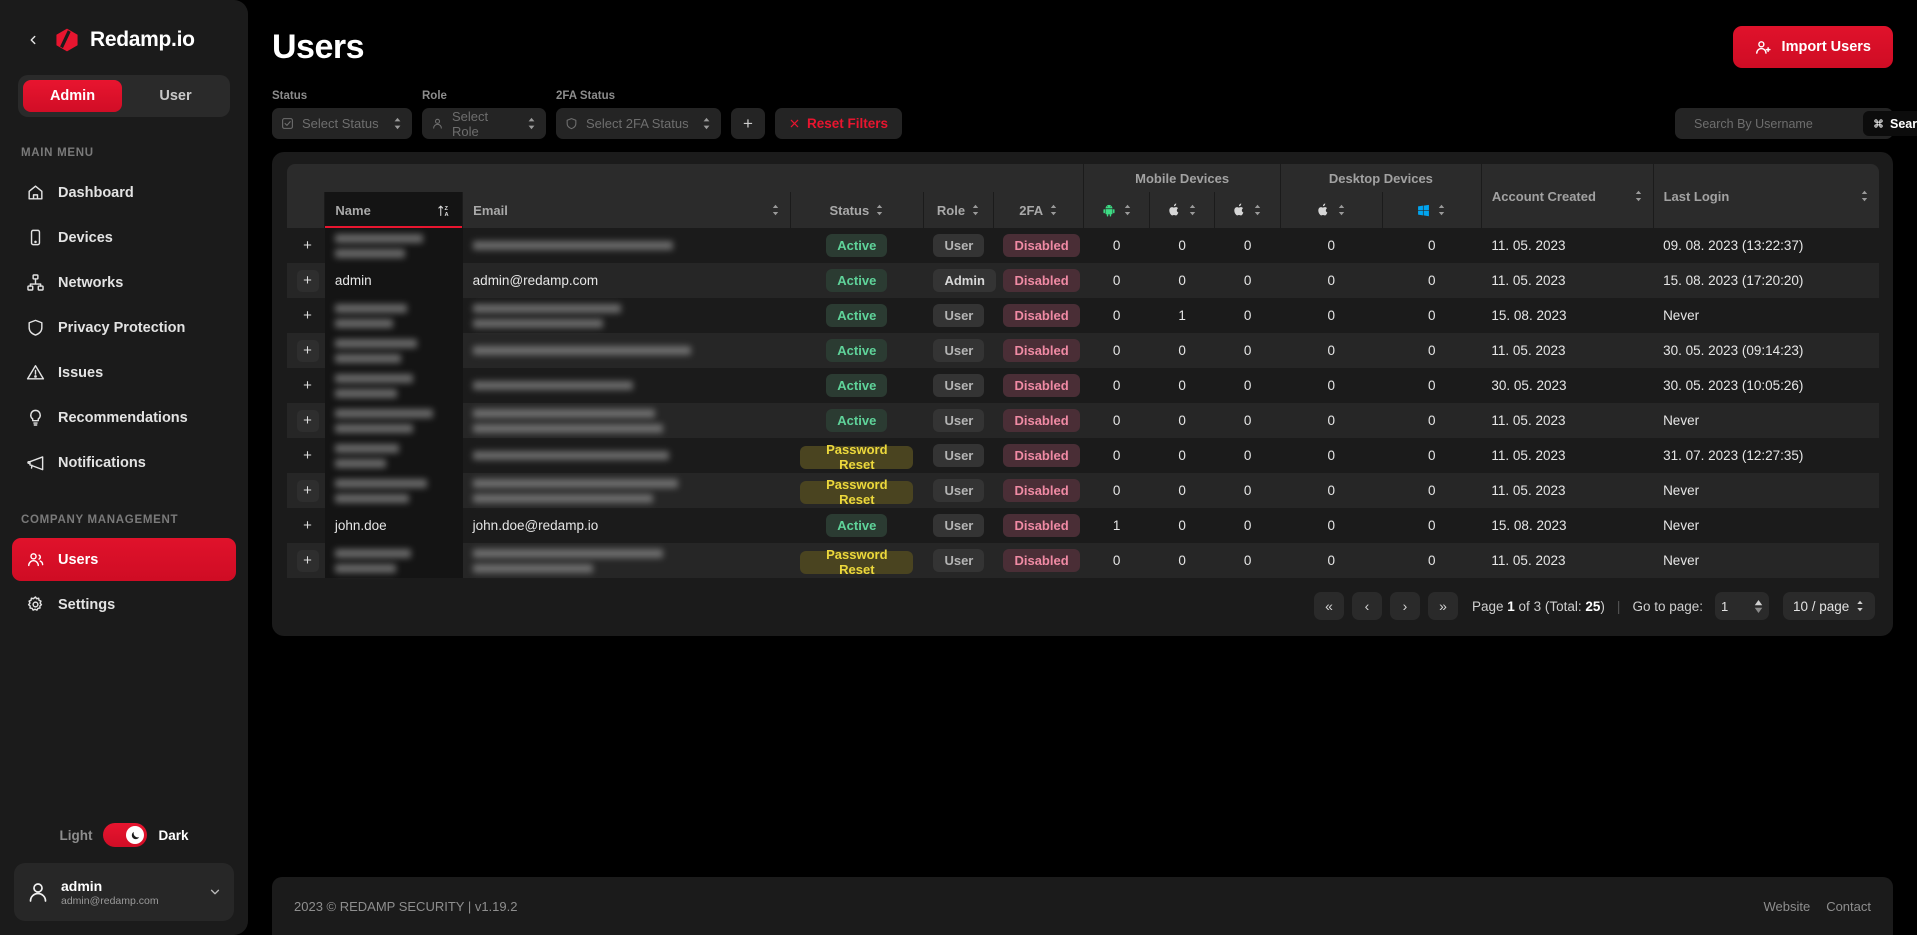  What do you see at coordinates (124, 192) in the screenshot?
I see `sidebar-item-dashboard: Dashboard` at bounding box center [124, 192].